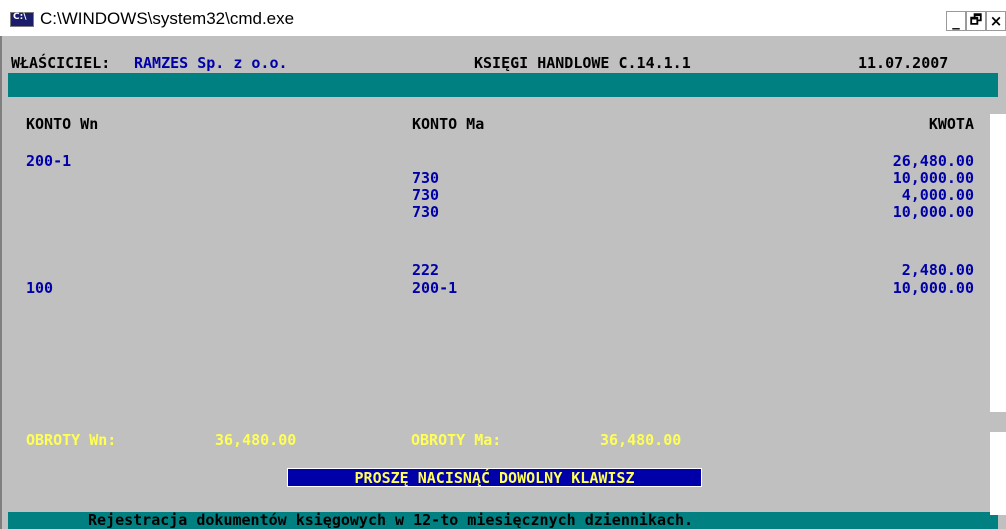  What do you see at coordinates (426, 270) in the screenshot?
I see `row-5-ma: 222` at bounding box center [426, 270].